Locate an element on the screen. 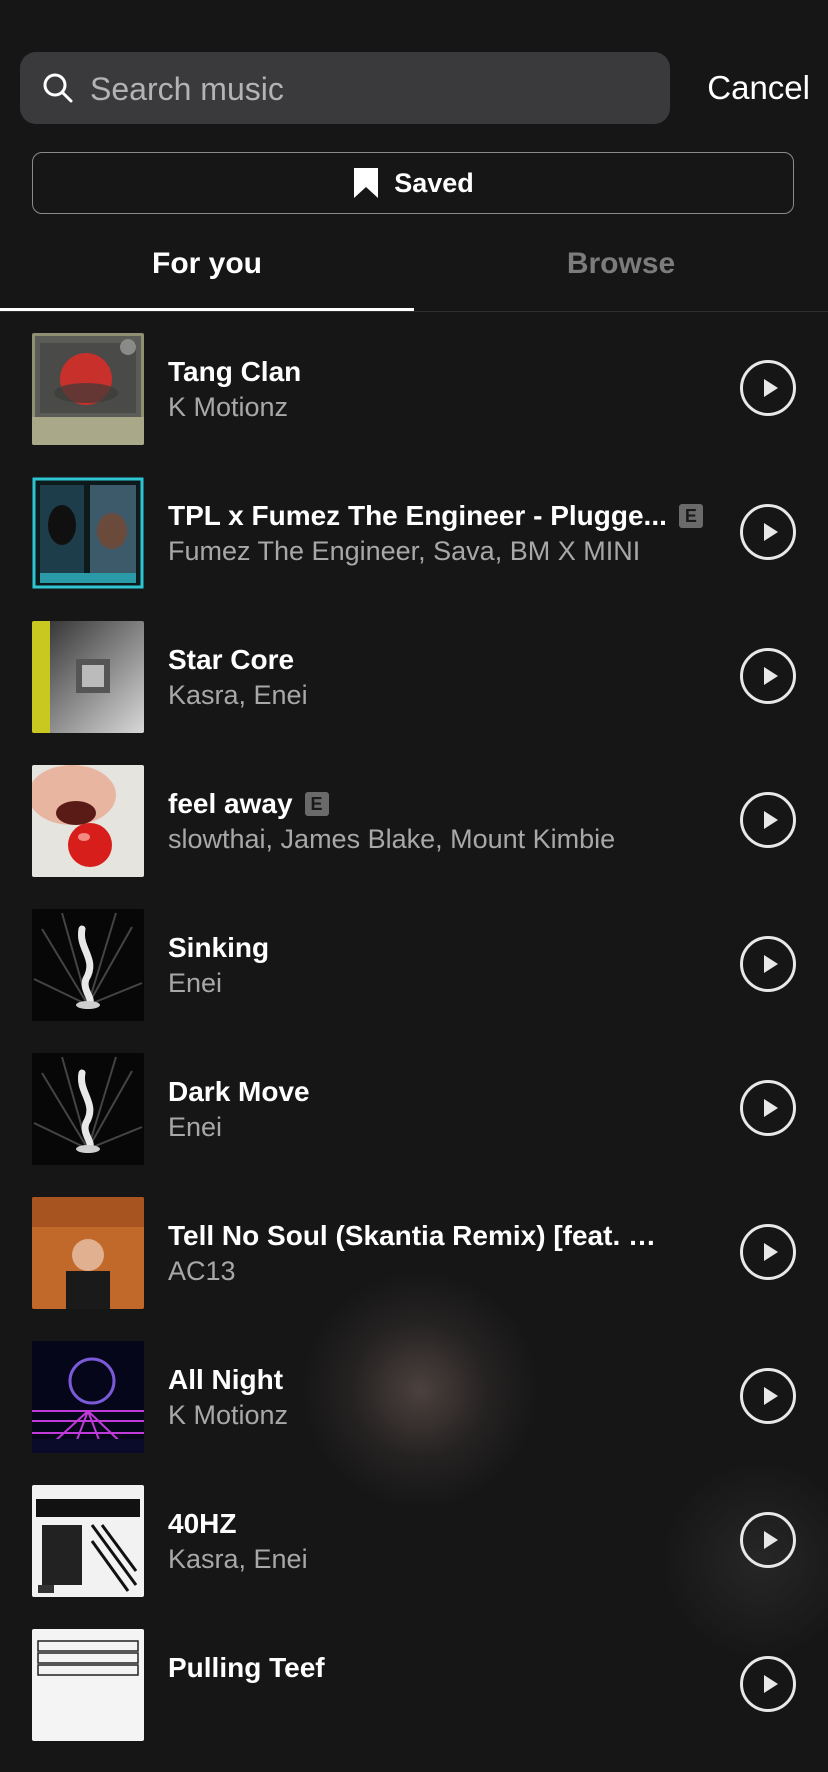  tab-for-you: For you is located at coordinates (207, 271).